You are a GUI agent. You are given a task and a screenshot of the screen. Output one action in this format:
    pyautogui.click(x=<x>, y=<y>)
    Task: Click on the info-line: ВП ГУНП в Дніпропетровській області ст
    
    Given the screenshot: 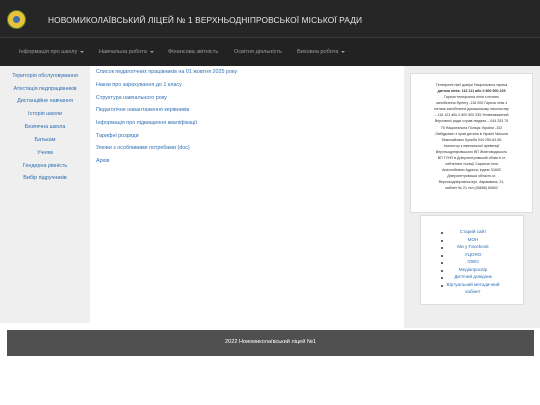 What is the action you would take?
    pyautogui.click(x=471, y=158)
    